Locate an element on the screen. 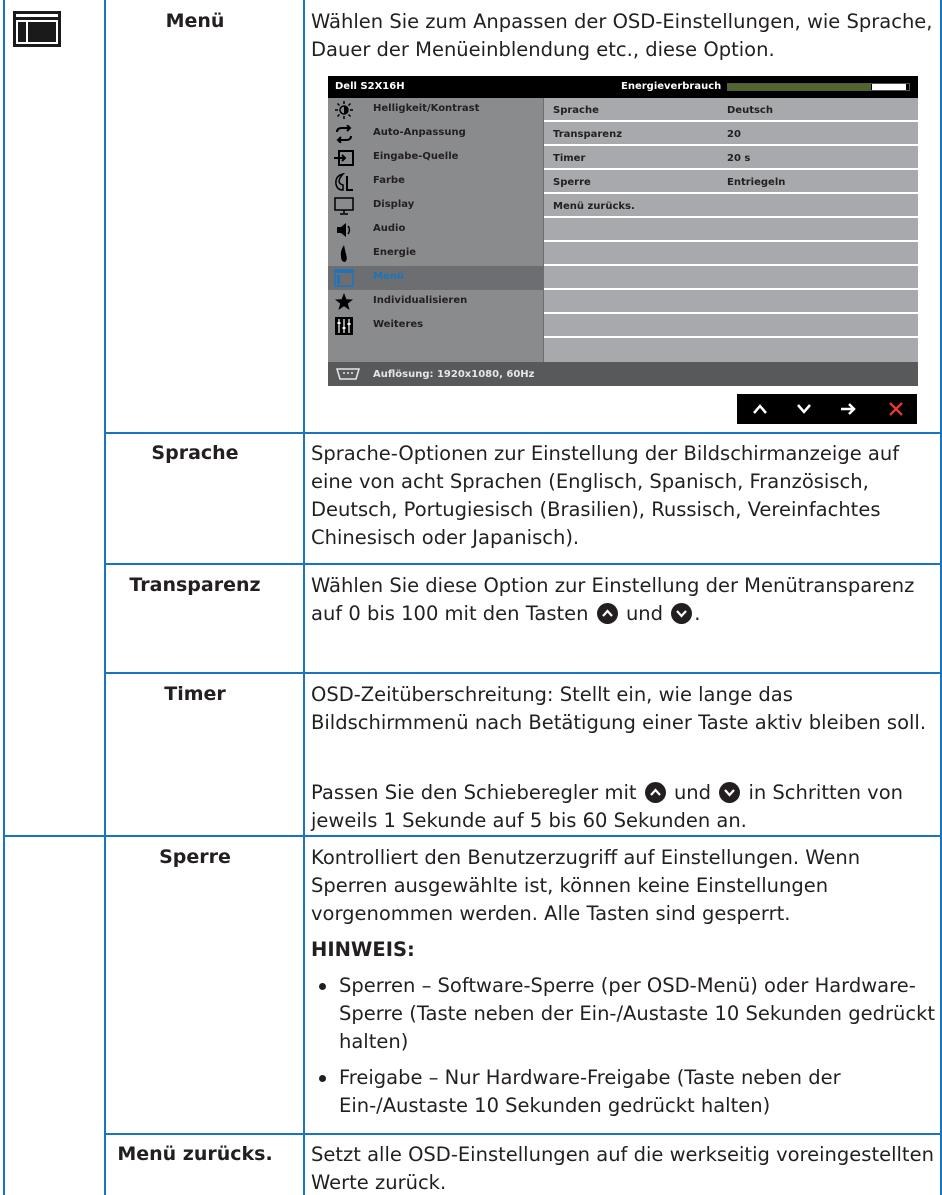 This screenshot has height=1195, width=942. osd-energy-fill is located at coordinates (799, 87).